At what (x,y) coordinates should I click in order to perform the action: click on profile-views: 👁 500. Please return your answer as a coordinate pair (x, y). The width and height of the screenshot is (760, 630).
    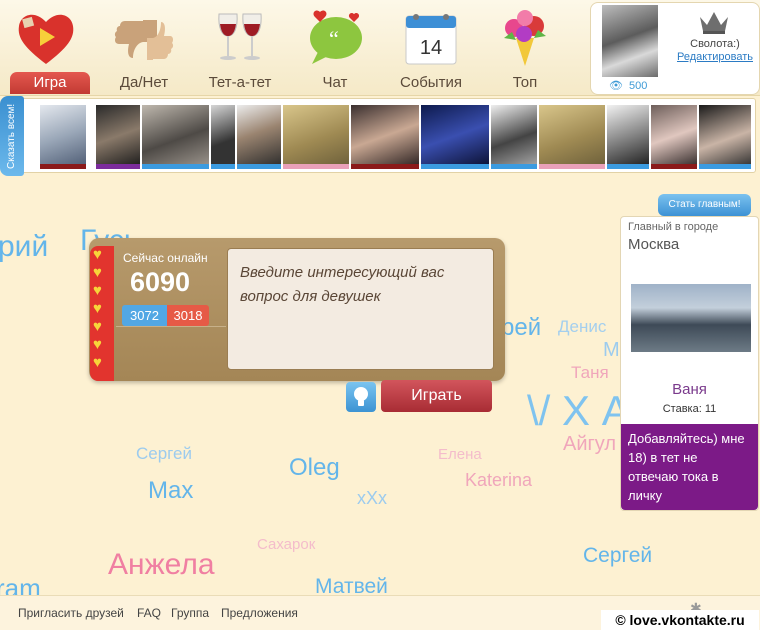
    Looking at the image, I should click on (628, 85).